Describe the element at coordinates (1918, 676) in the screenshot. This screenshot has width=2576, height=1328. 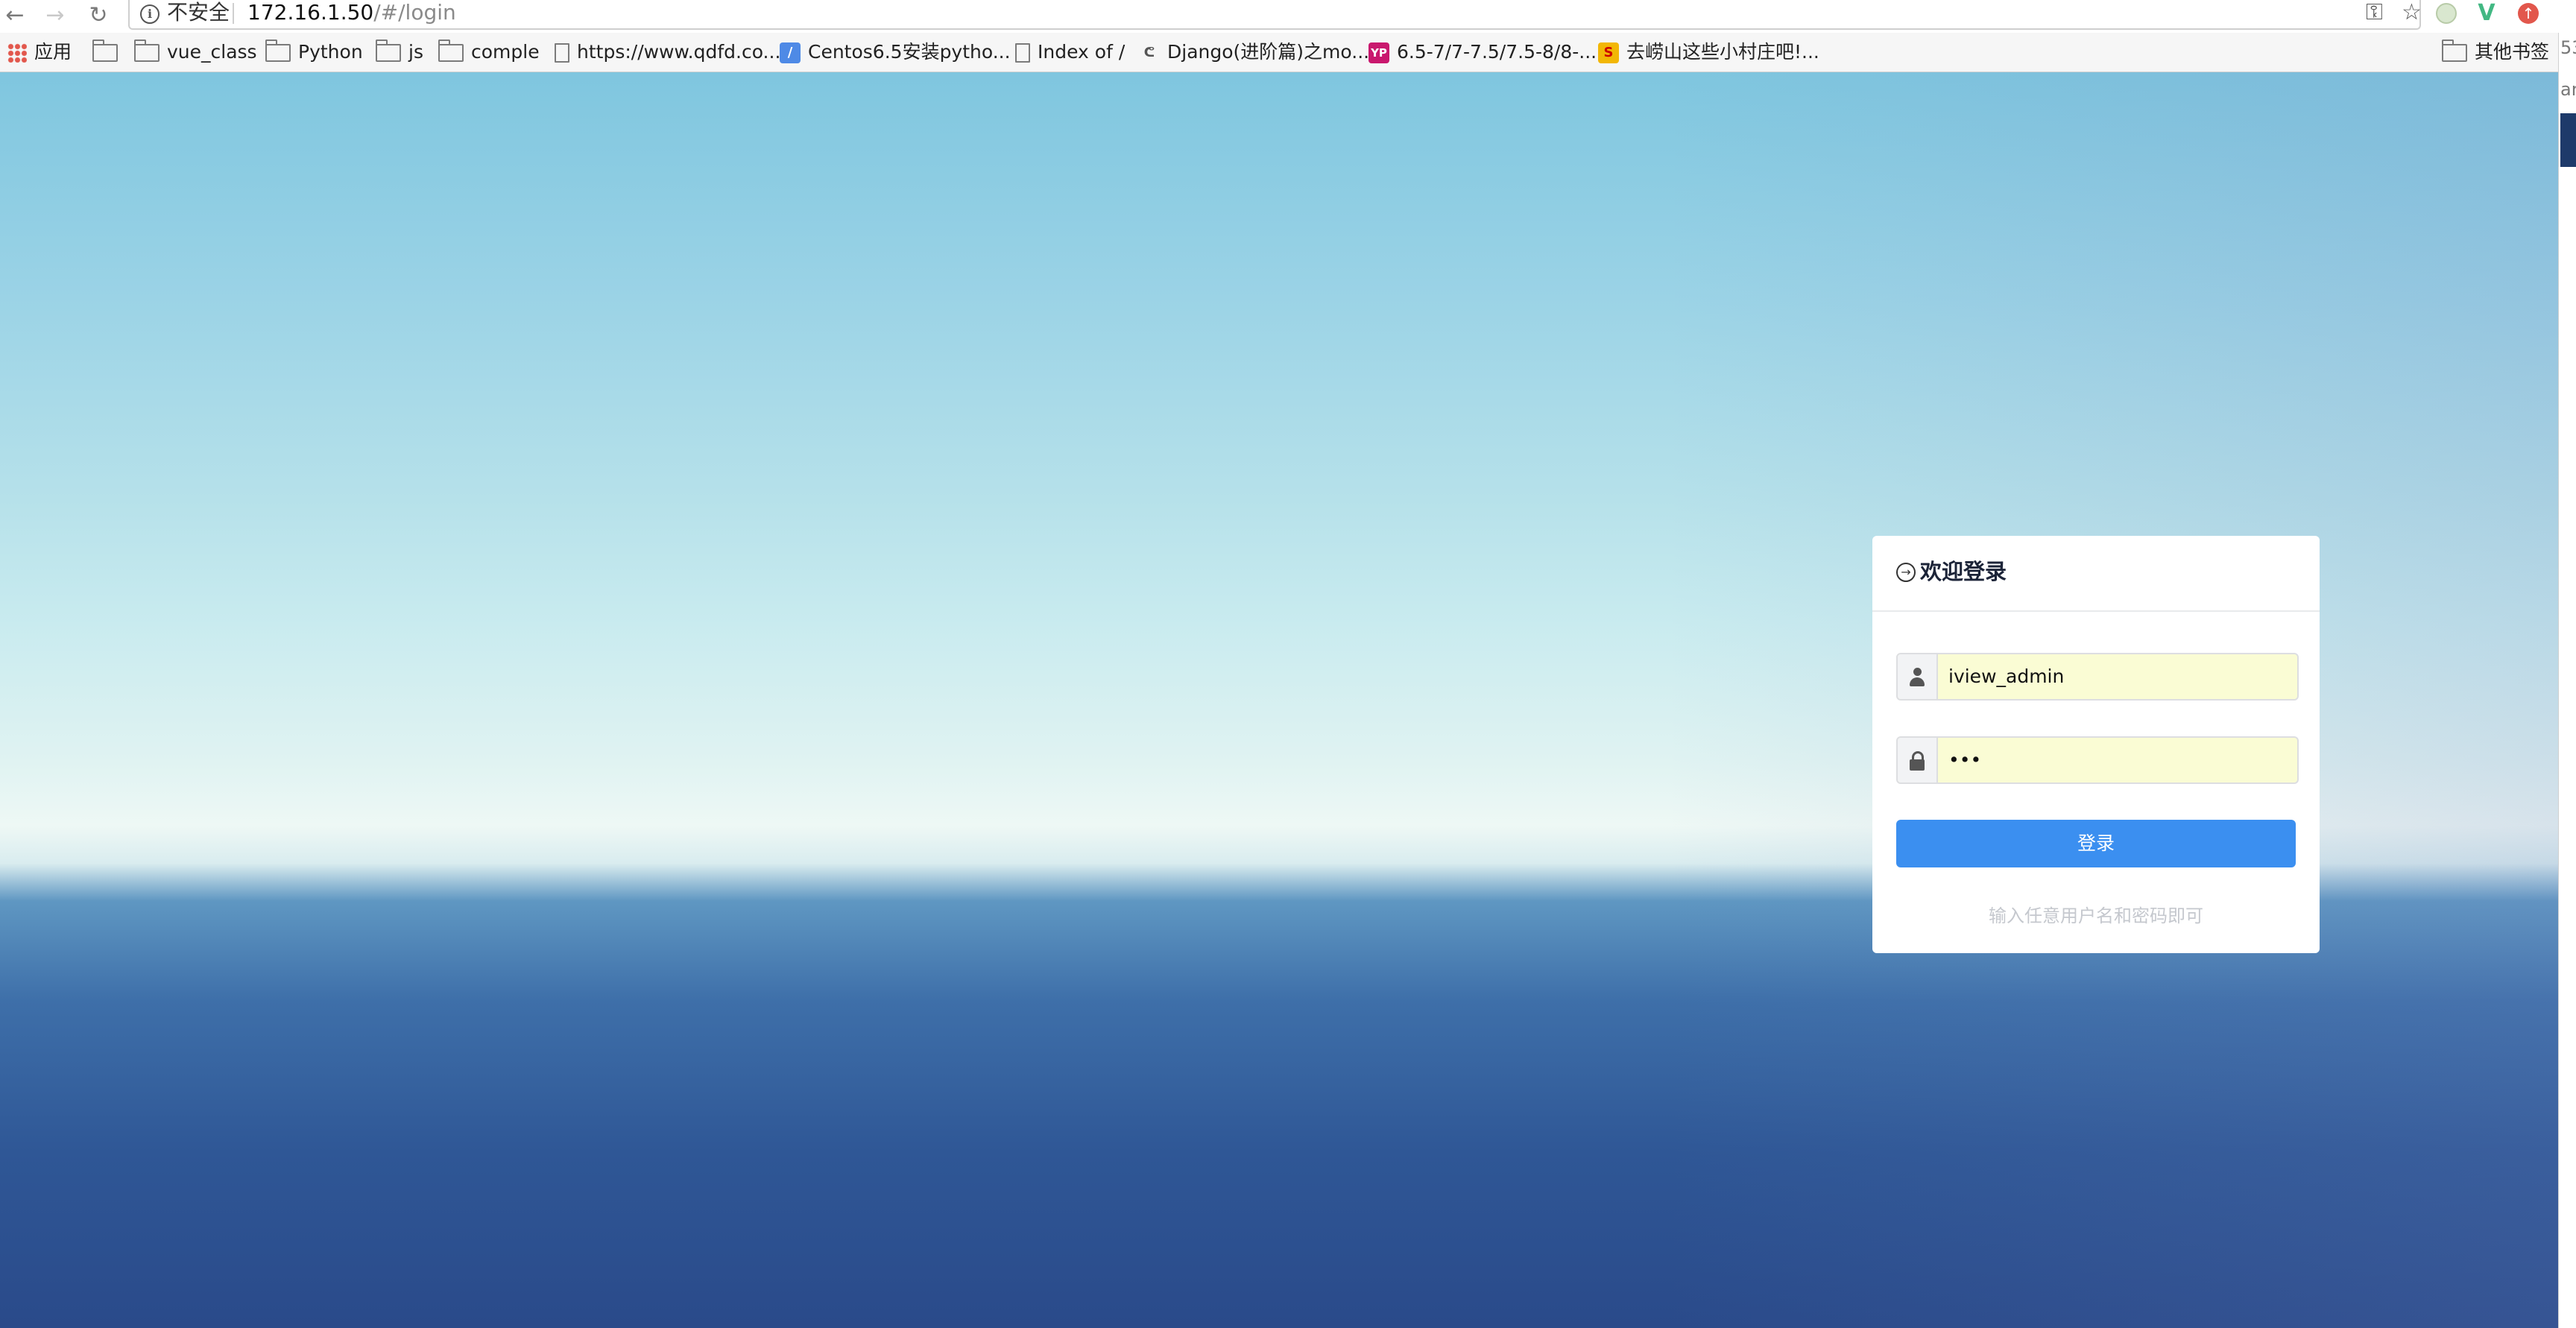
I see `person-icon` at that location.